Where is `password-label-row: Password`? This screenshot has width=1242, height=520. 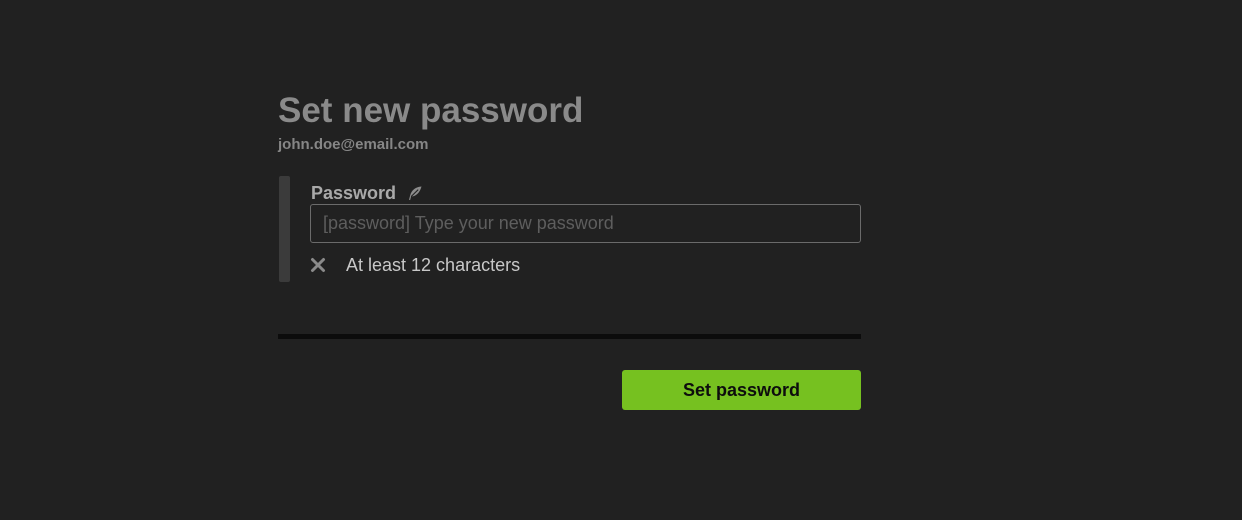 password-label-row: Password is located at coordinates (367, 193).